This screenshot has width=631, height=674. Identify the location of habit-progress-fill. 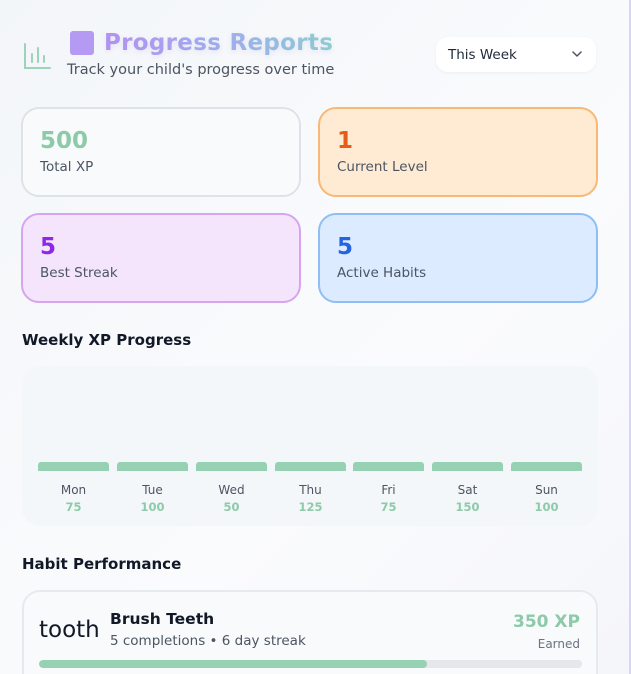
(233, 664).